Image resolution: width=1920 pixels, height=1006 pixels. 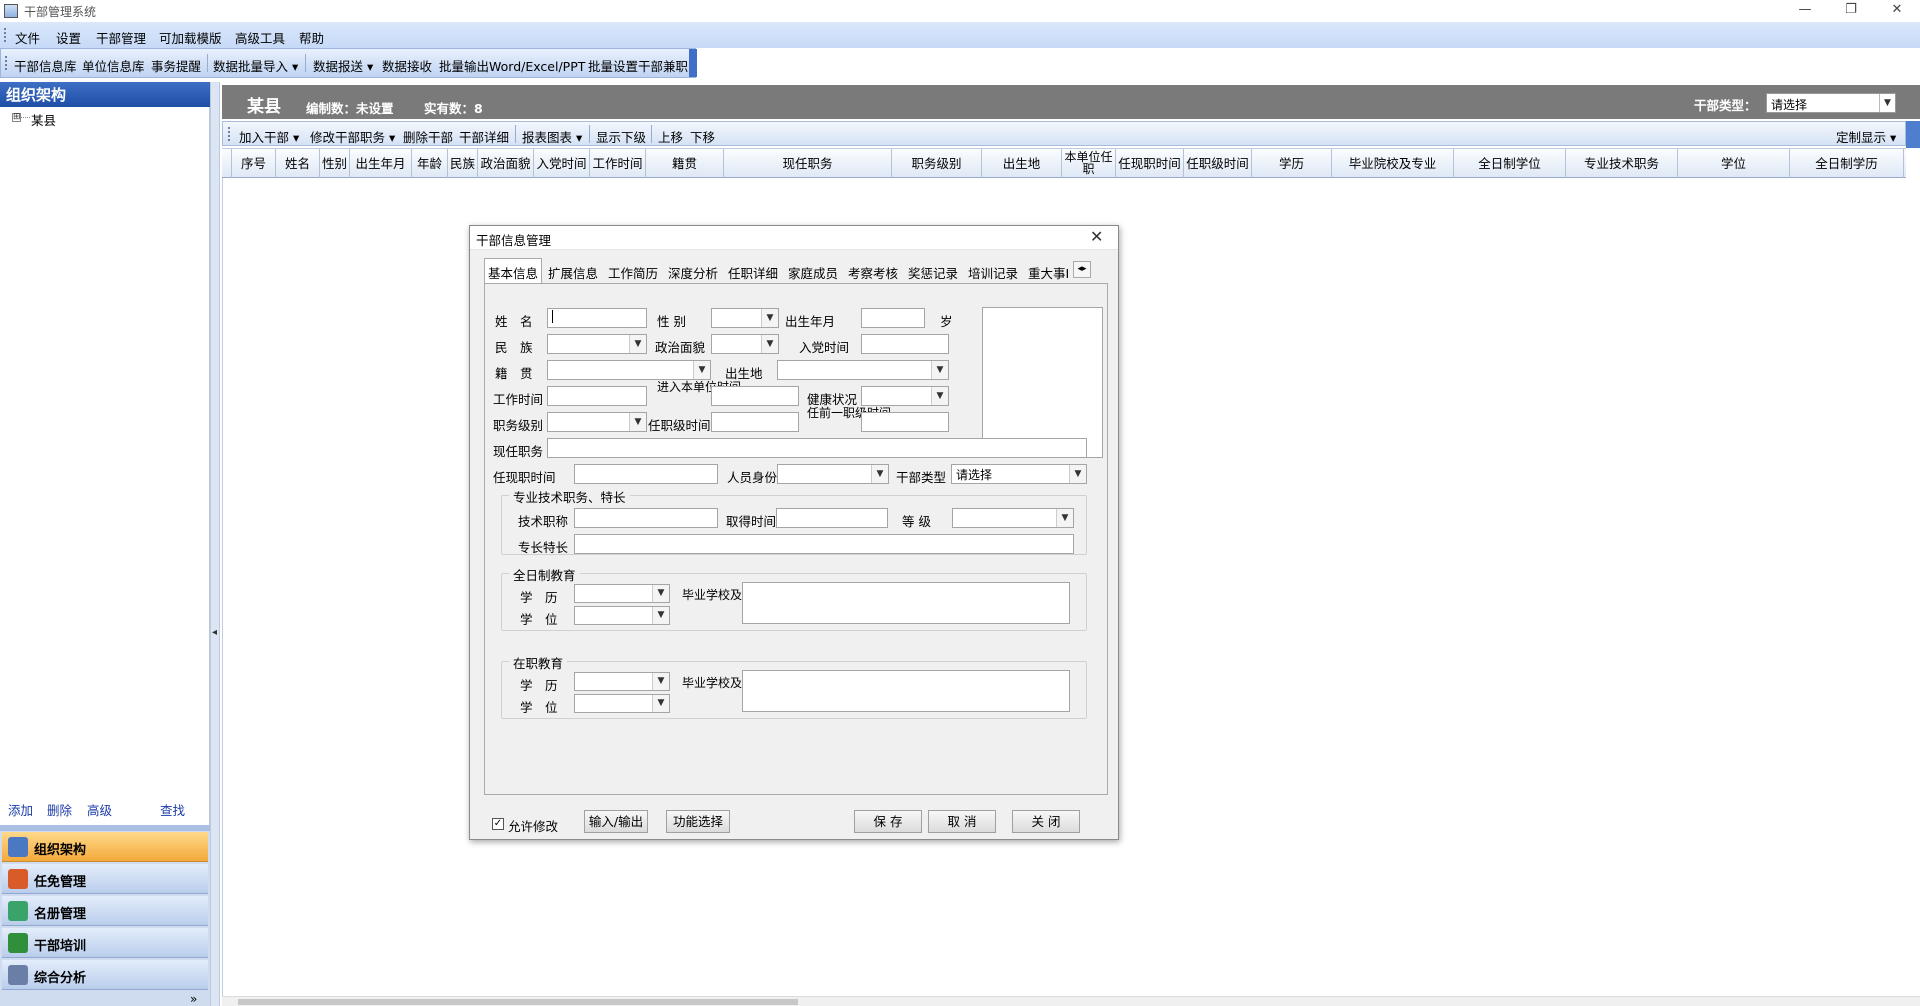 I want to click on column-header: 工作时间, so click(x=618, y=163).